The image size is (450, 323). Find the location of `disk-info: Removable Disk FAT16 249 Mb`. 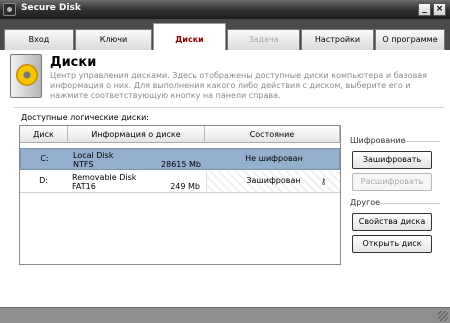

disk-info: Removable Disk FAT16 249 Mb is located at coordinates (136, 181).